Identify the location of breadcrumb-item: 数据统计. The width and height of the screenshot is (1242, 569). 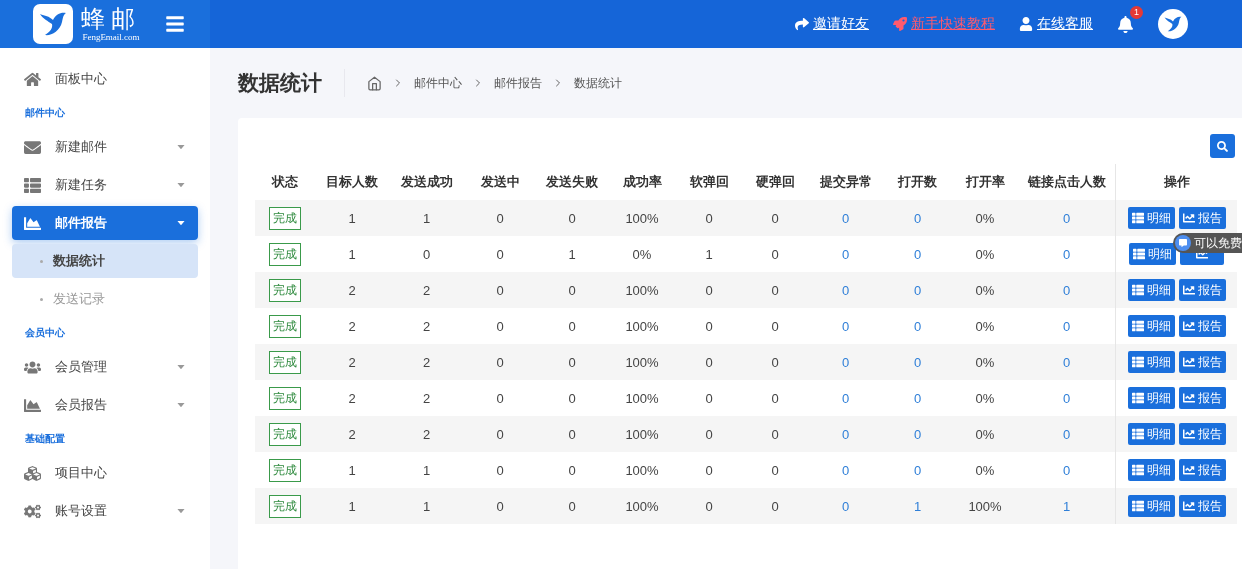
(598, 83).